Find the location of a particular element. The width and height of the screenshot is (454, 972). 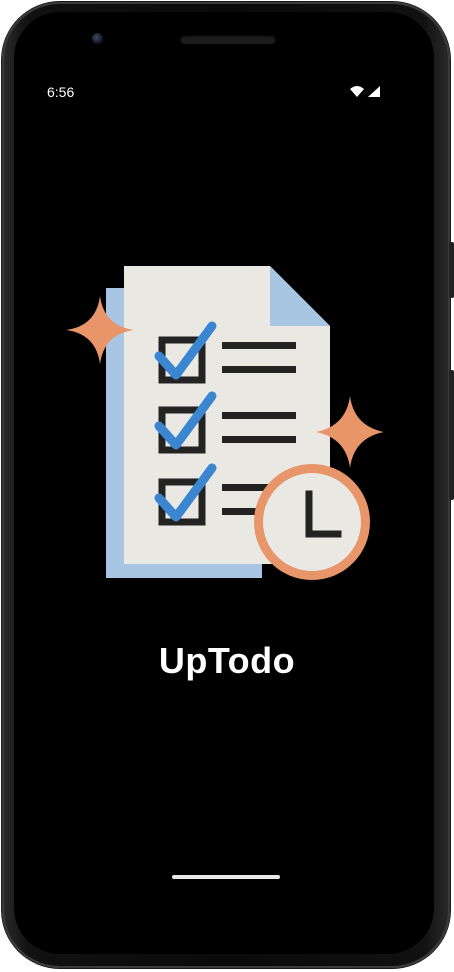

front-camera is located at coordinates (97, 38).